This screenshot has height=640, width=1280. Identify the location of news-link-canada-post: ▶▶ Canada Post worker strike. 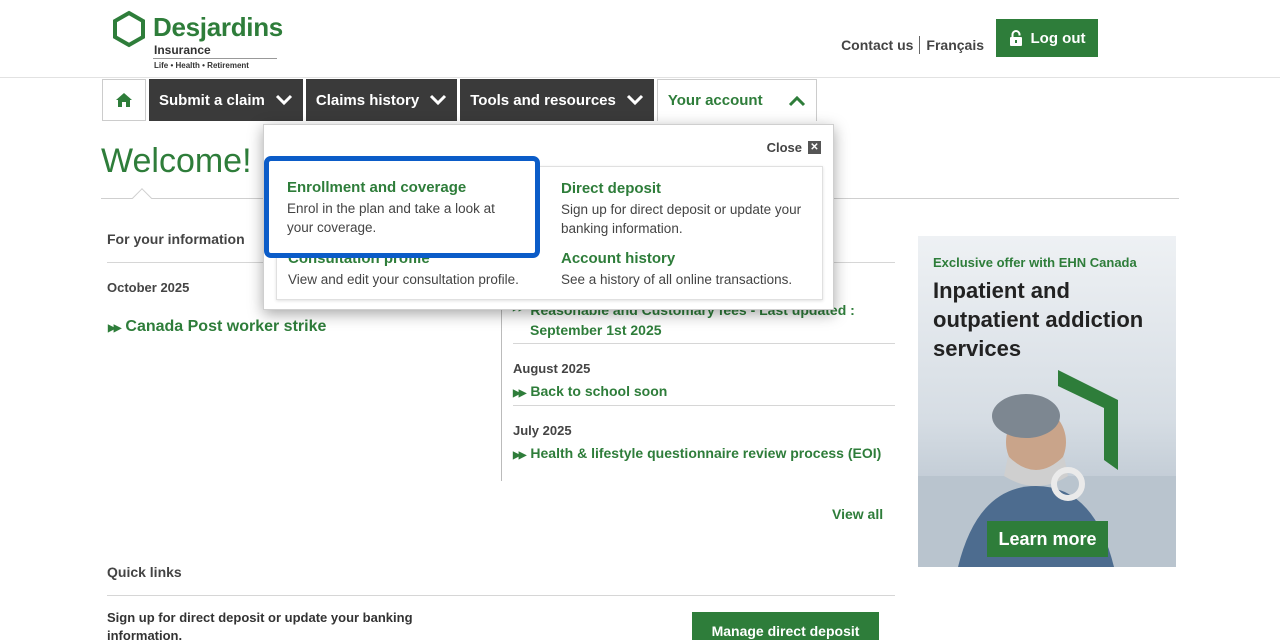
(217, 327).